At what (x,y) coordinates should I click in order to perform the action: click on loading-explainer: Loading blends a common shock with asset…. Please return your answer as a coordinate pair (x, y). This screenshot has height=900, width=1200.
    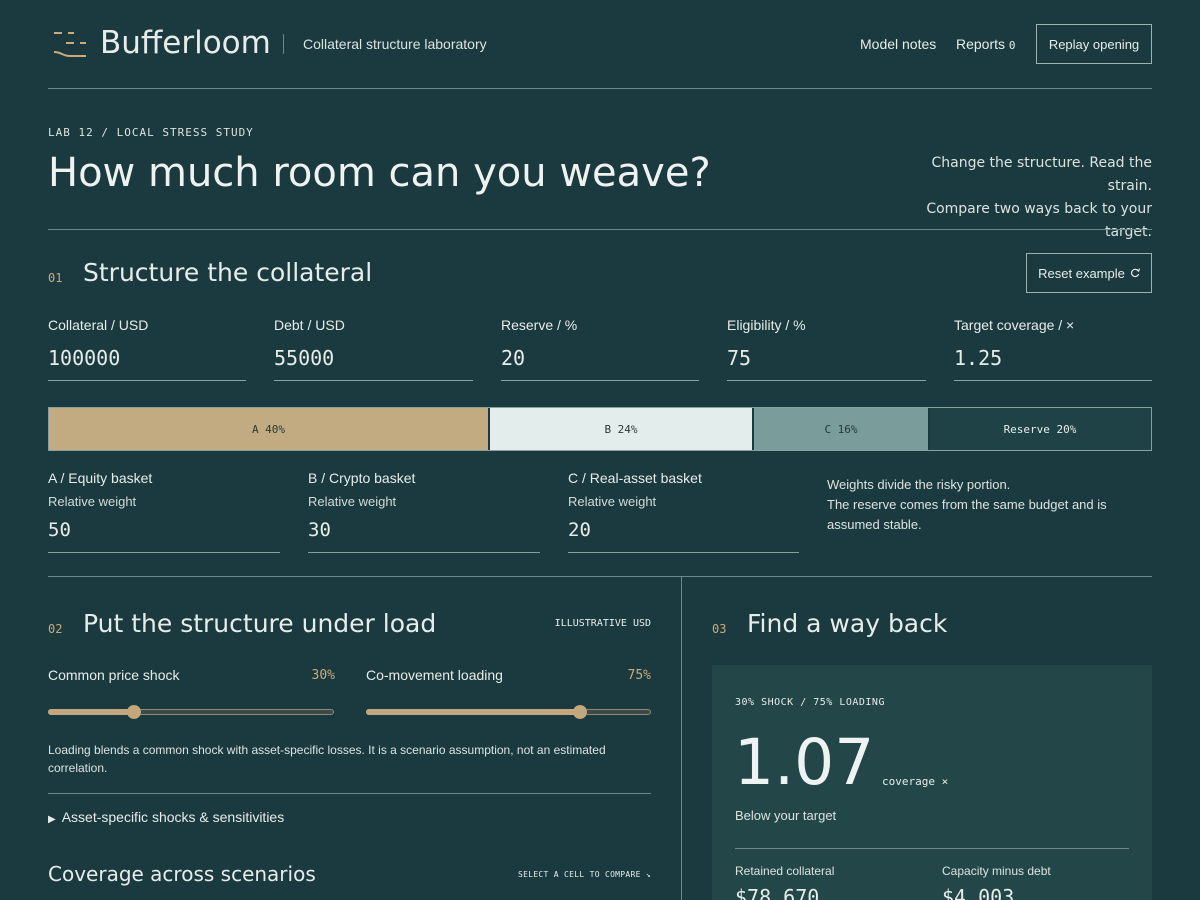
    Looking at the image, I should click on (349, 759).